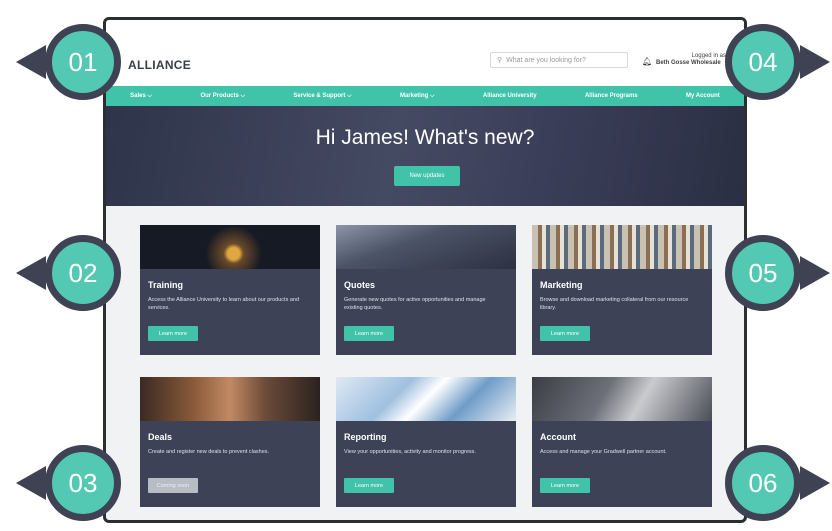 This screenshot has width=832, height=531. What do you see at coordinates (83, 62) in the screenshot?
I see `callout-number: 01` at bounding box center [83, 62].